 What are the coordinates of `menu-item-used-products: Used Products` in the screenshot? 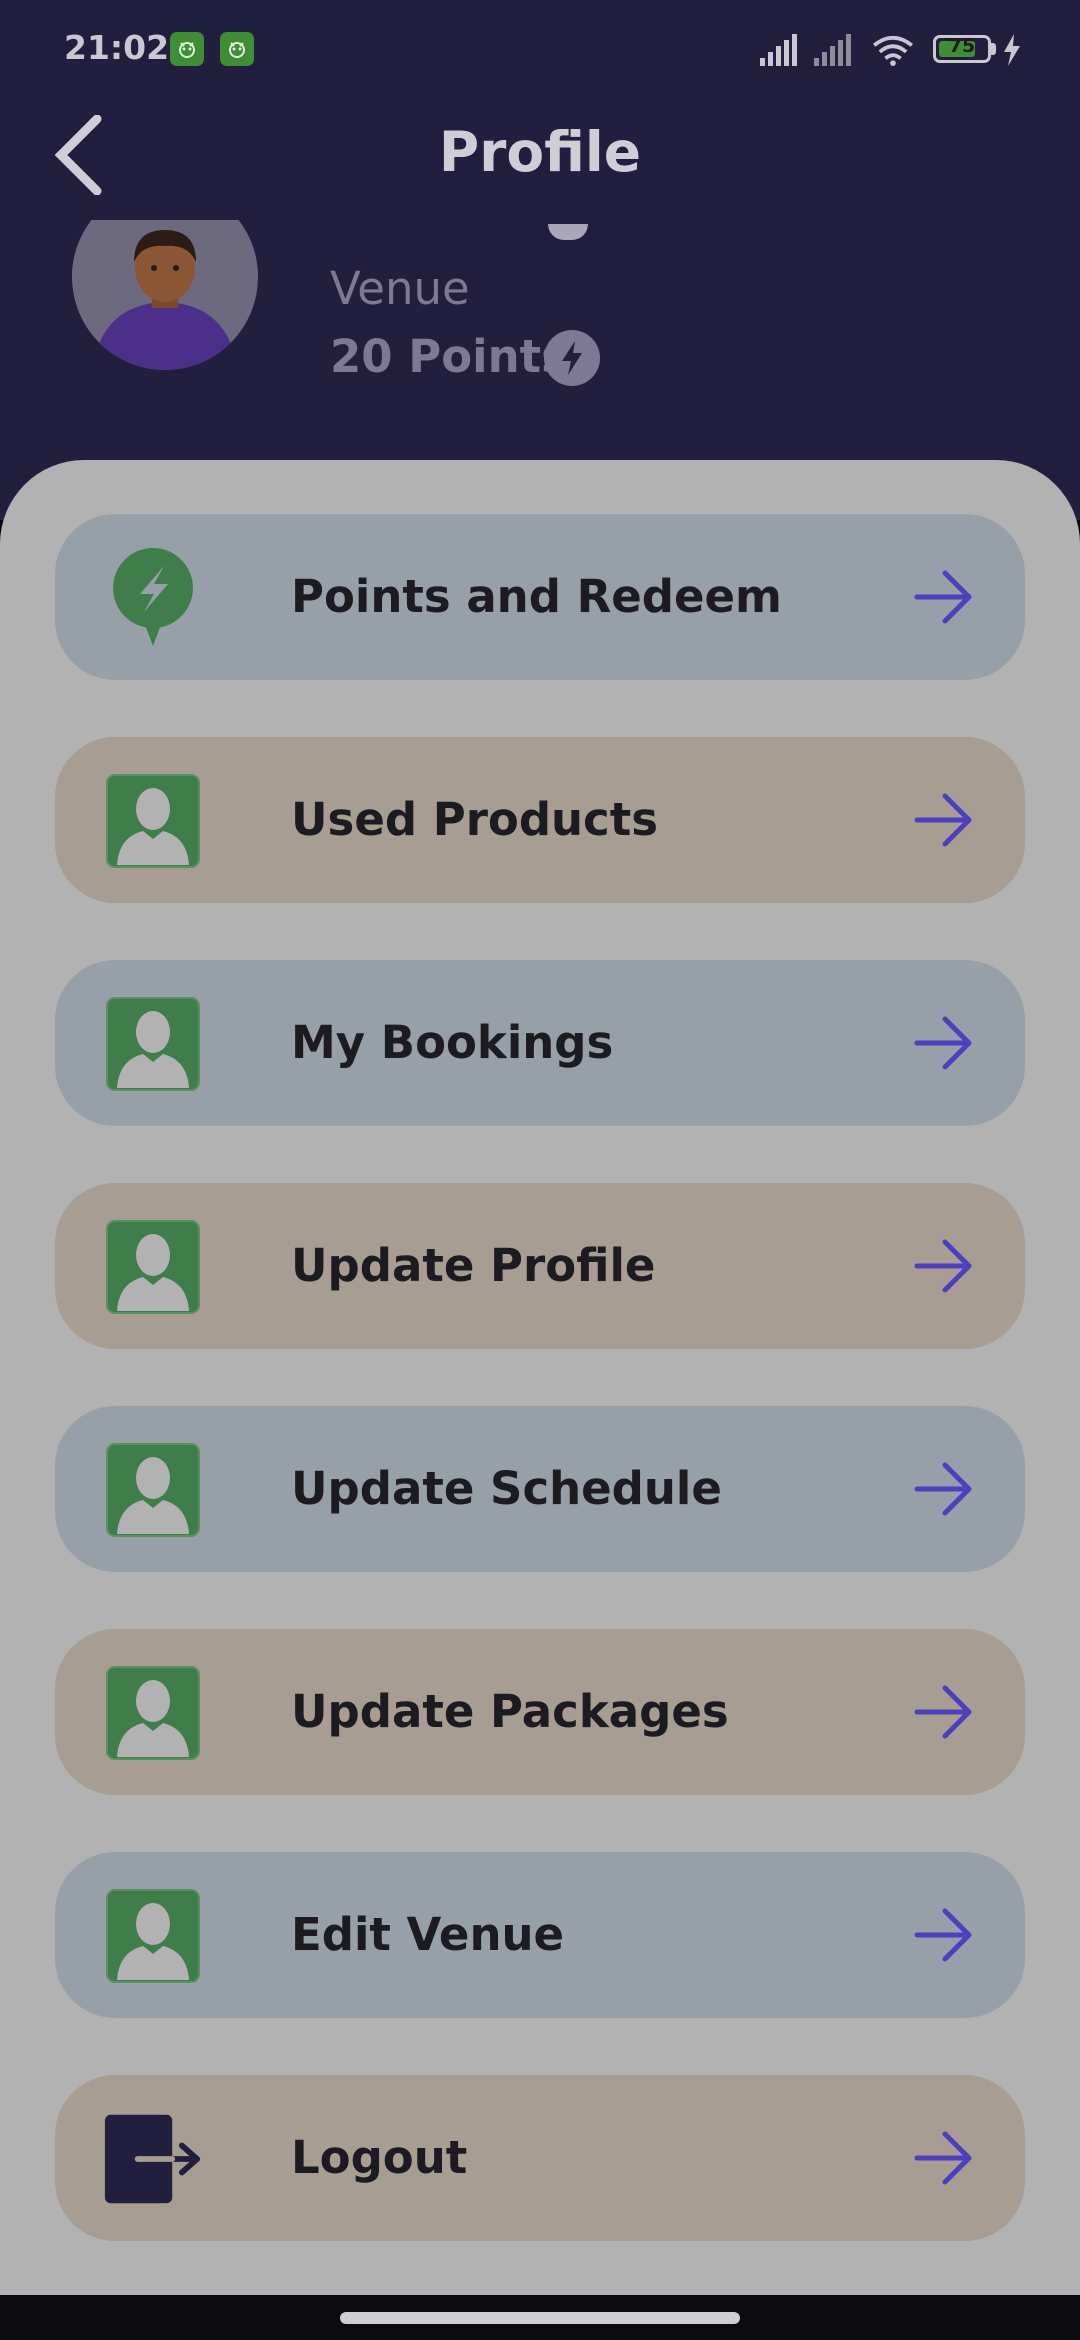 It's located at (540, 820).